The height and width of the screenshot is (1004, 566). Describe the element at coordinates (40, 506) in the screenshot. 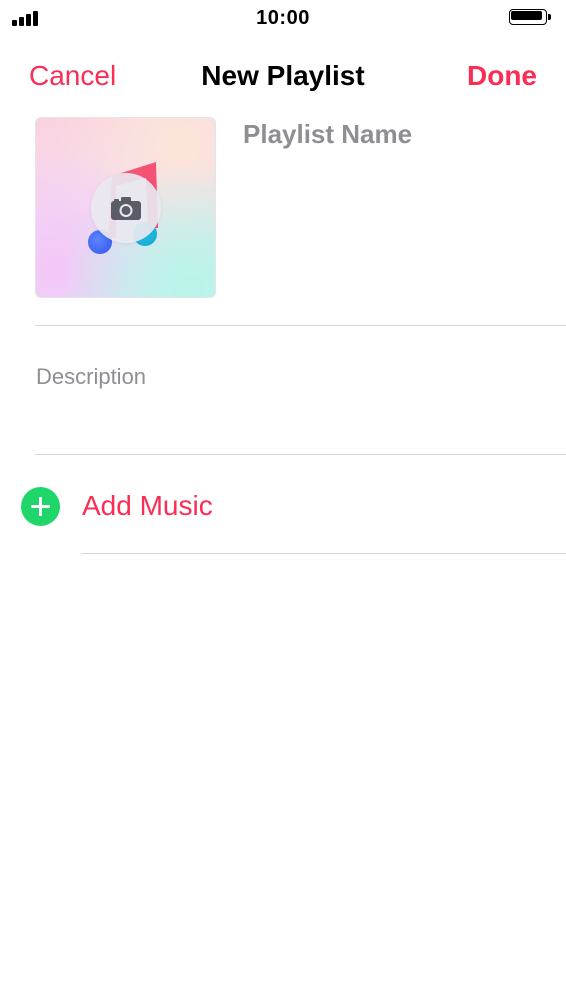

I see `plus-circle-icon` at that location.